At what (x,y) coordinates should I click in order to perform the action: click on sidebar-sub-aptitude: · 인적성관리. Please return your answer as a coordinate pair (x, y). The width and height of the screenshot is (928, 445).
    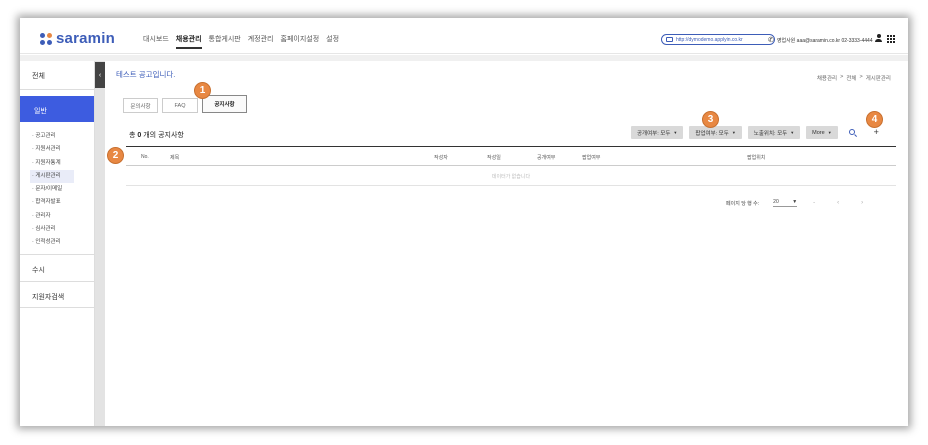
    Looking at the image, I should click on (62, 242).